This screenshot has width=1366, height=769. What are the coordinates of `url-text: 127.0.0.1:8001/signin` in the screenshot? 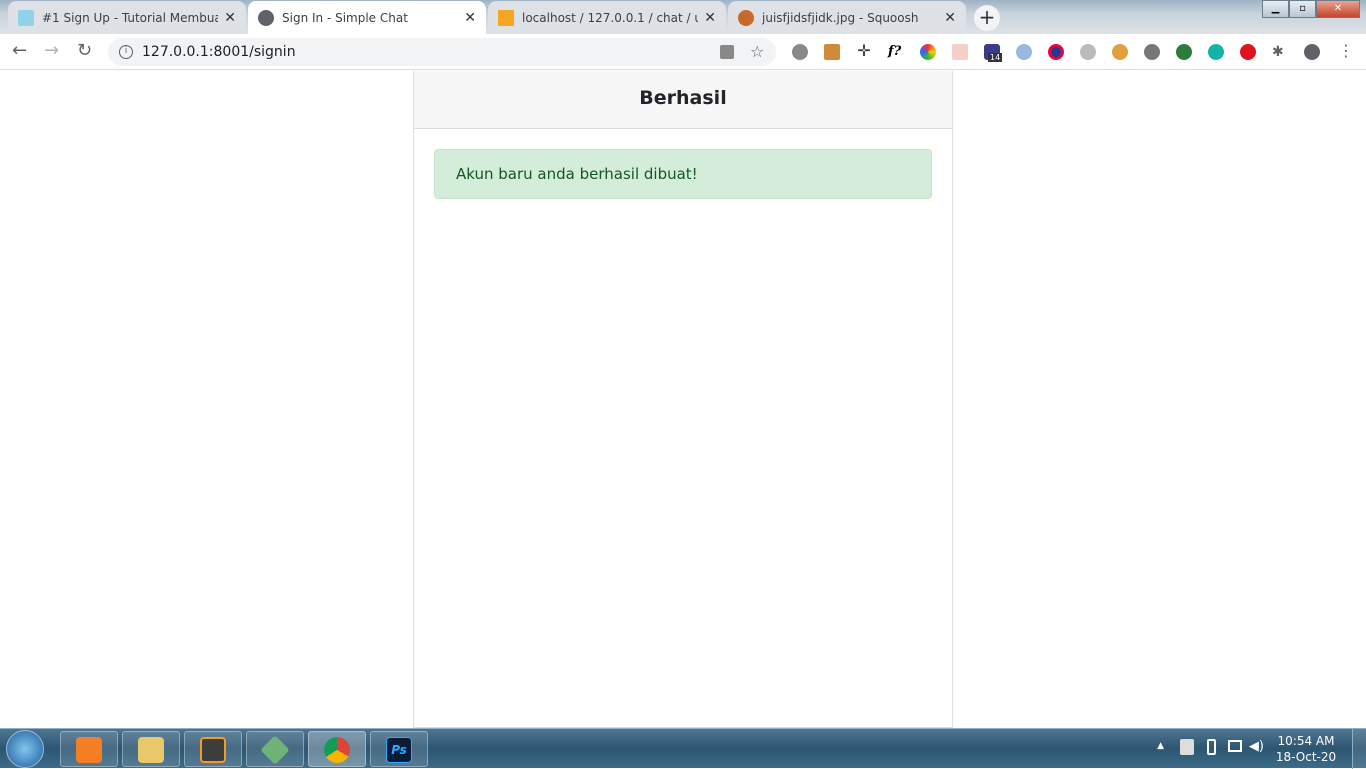 It's located at (219, 52).